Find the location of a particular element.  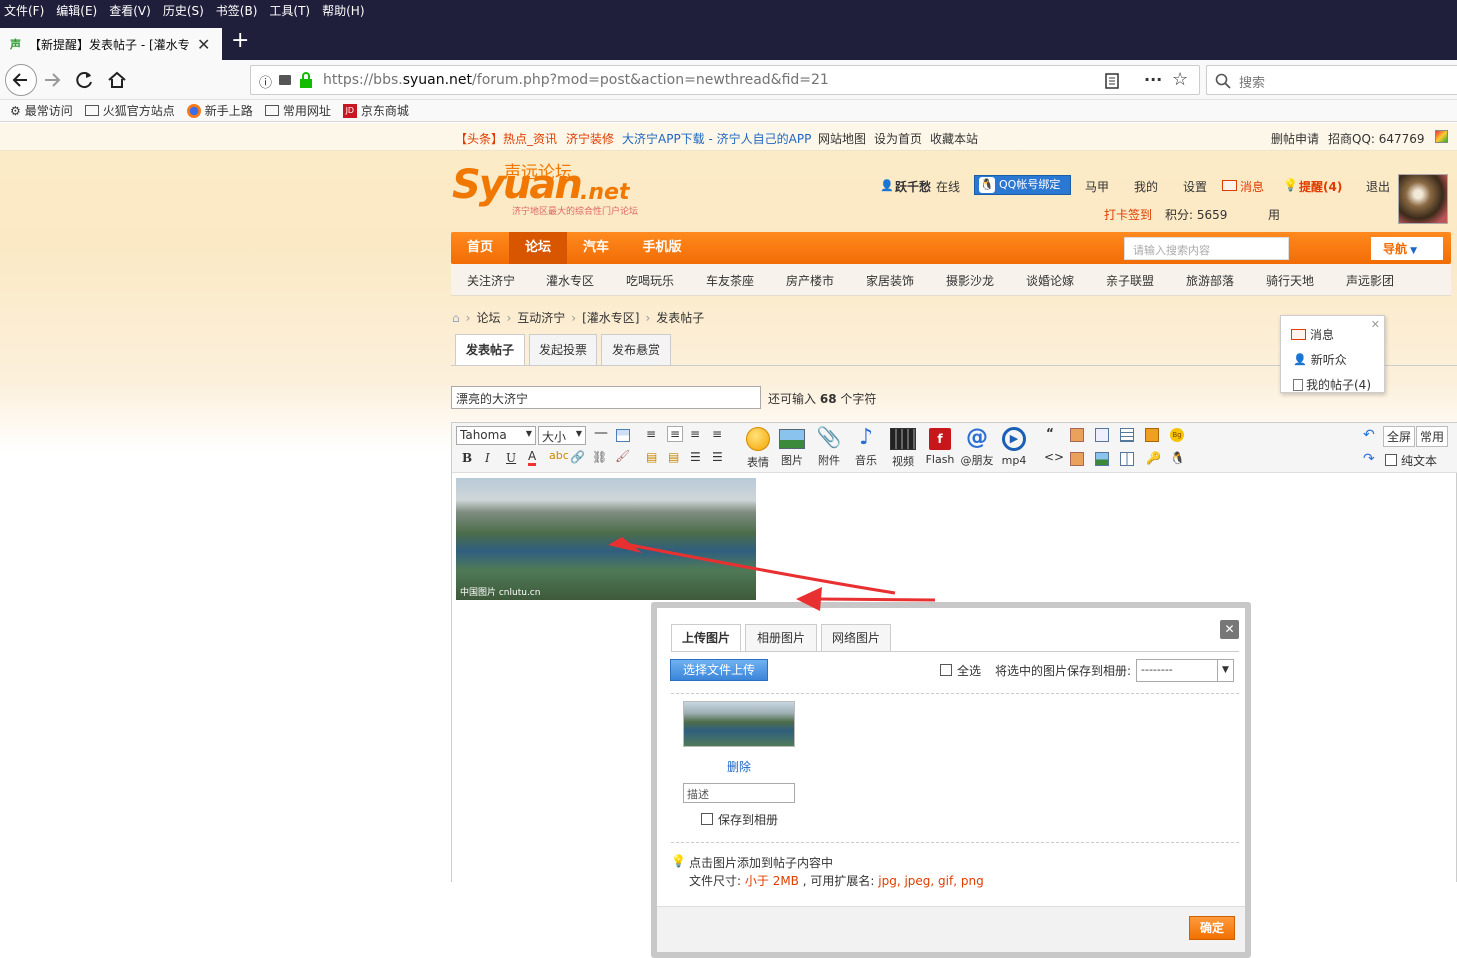

quote-icon: “ is located at coordinates (1050, 433).